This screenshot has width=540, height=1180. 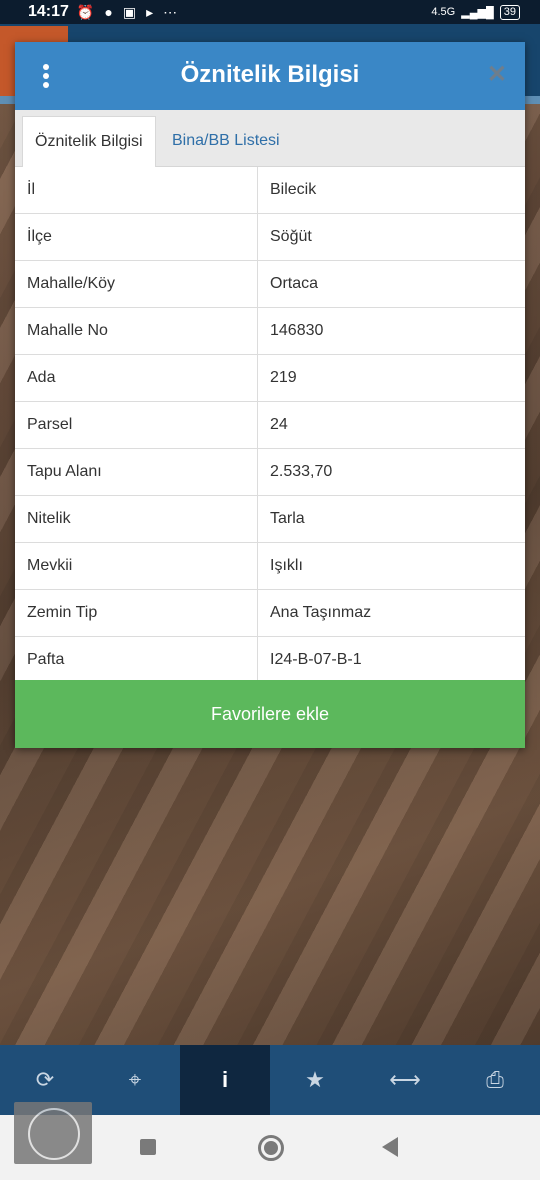 What do you see at coordinates (148, 1147) in the screenshot?
I see `recents-button` at bounding box center [148, 1147].